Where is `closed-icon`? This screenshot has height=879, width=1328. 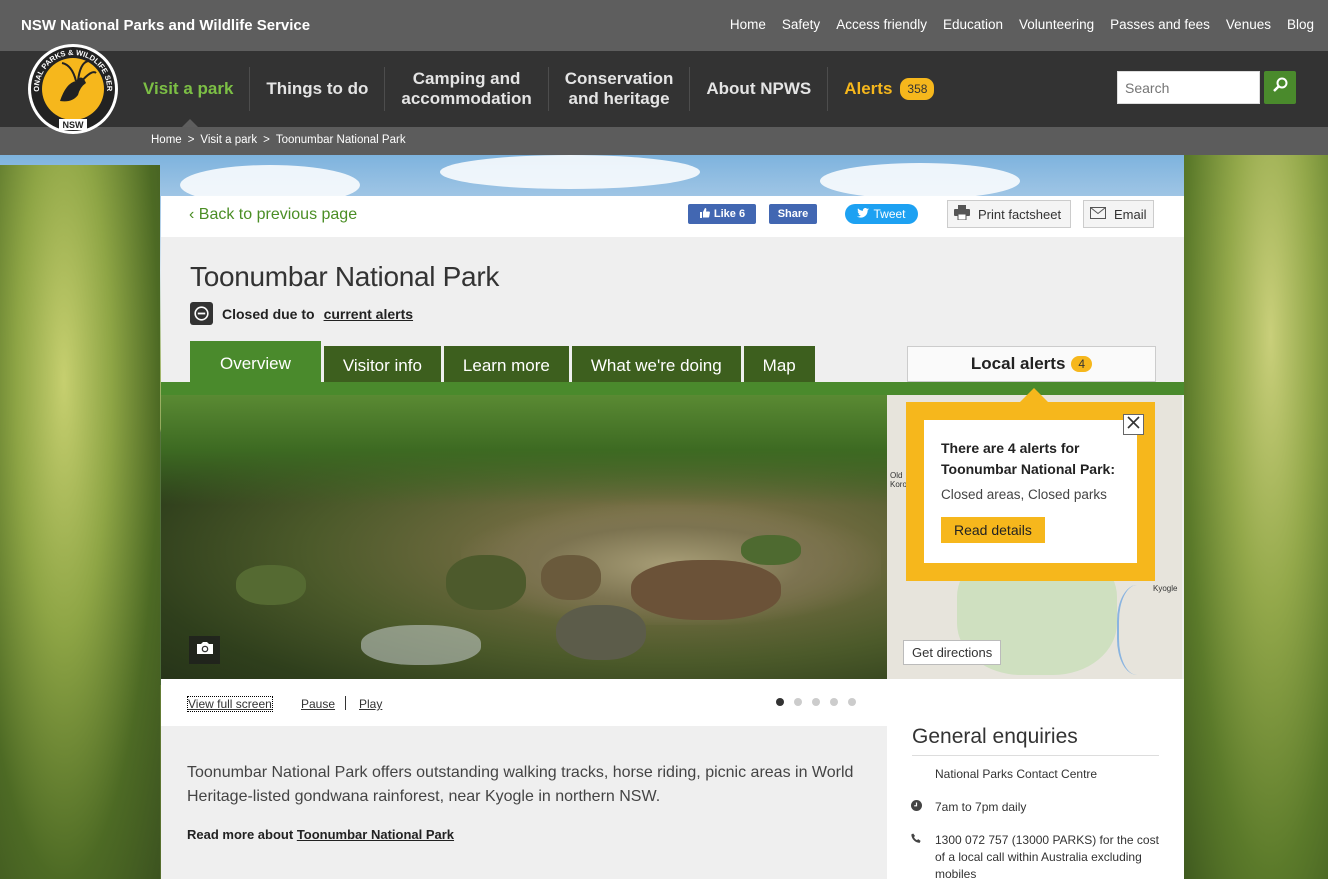 closed-icon is located at coordinates (201, 313).